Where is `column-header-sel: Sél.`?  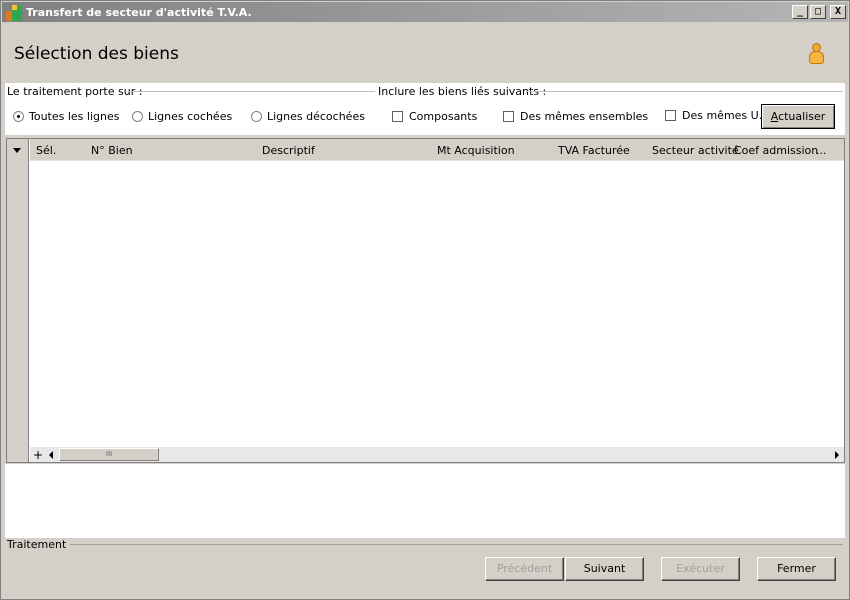 column-header-sel: Sél. is located at coordinates (46, 150).